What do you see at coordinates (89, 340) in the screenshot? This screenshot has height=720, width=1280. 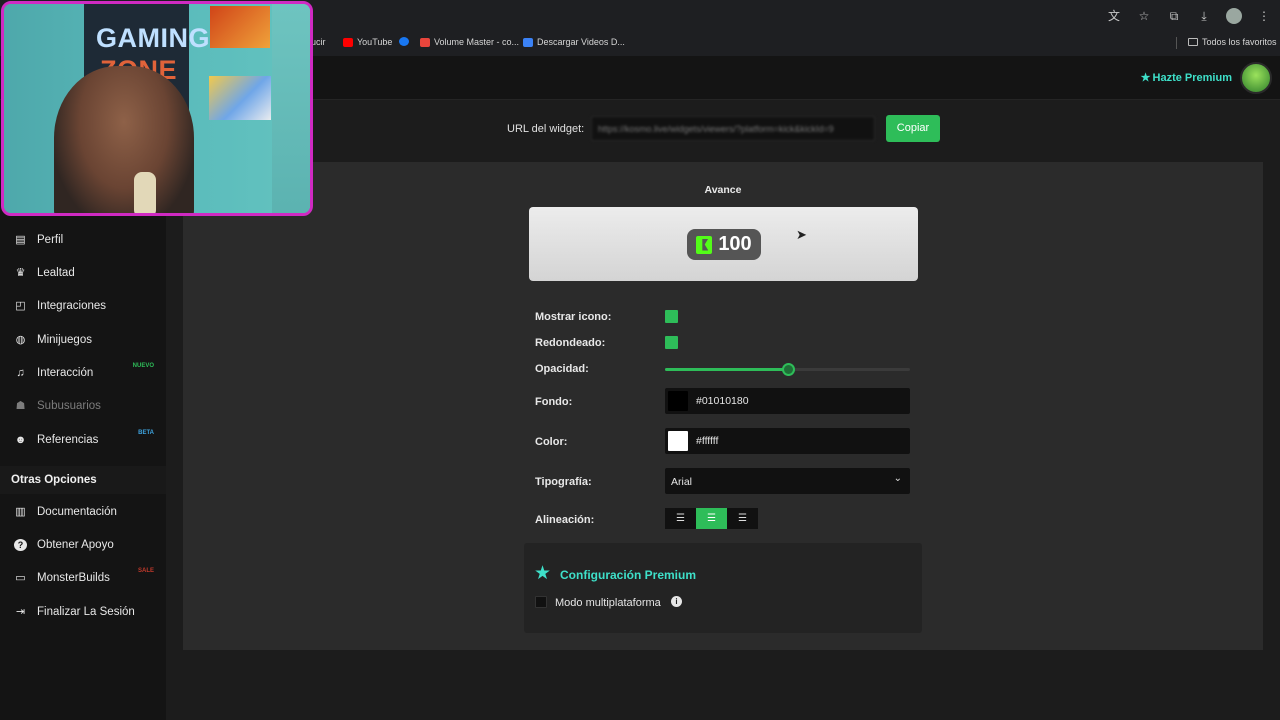 I see `sidebar-item-minijuegos: ◍ Minijuegos` at bounding box center [89, 340].